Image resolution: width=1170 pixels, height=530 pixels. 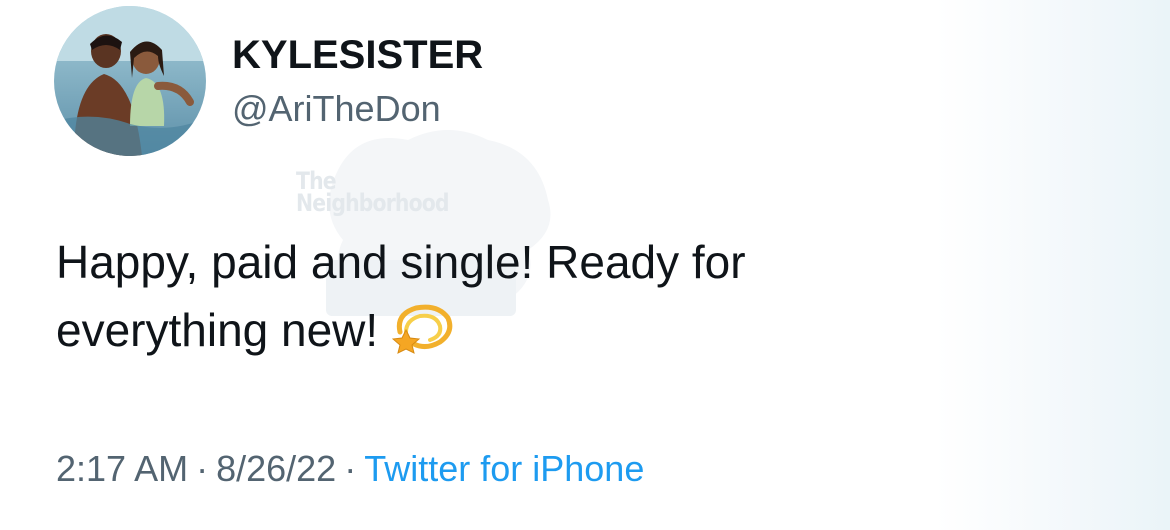 I want to click on tweet-text-line2: everything new!, so click(x=556, y=330).